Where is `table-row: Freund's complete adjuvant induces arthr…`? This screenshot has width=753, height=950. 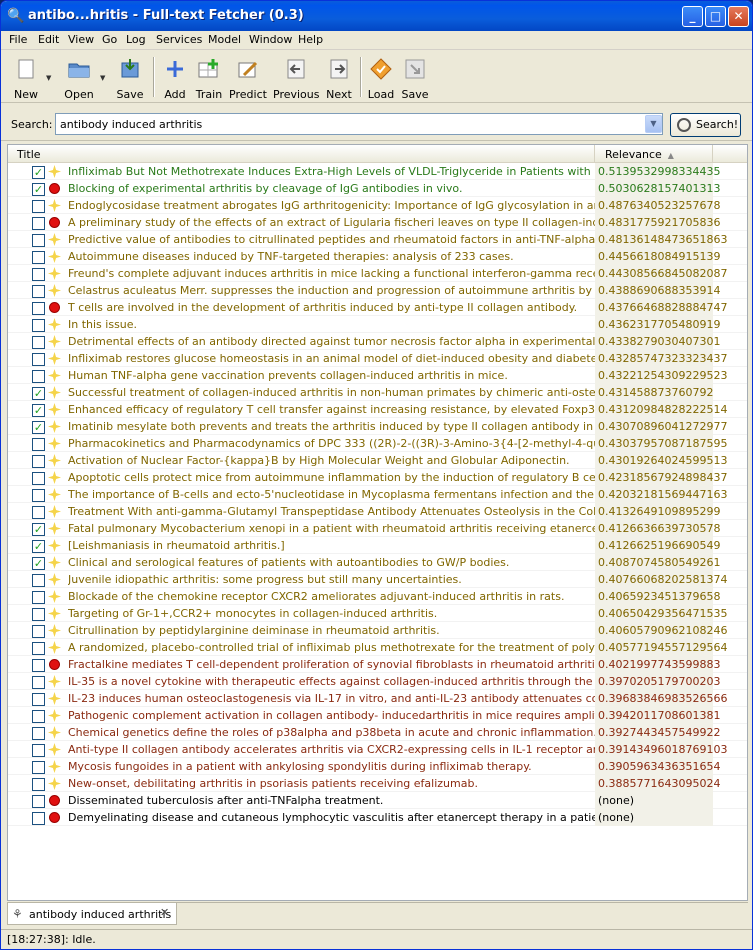 table-row: Freund's complete adjuvant induces arthr… is located at coordinates (377, 273).